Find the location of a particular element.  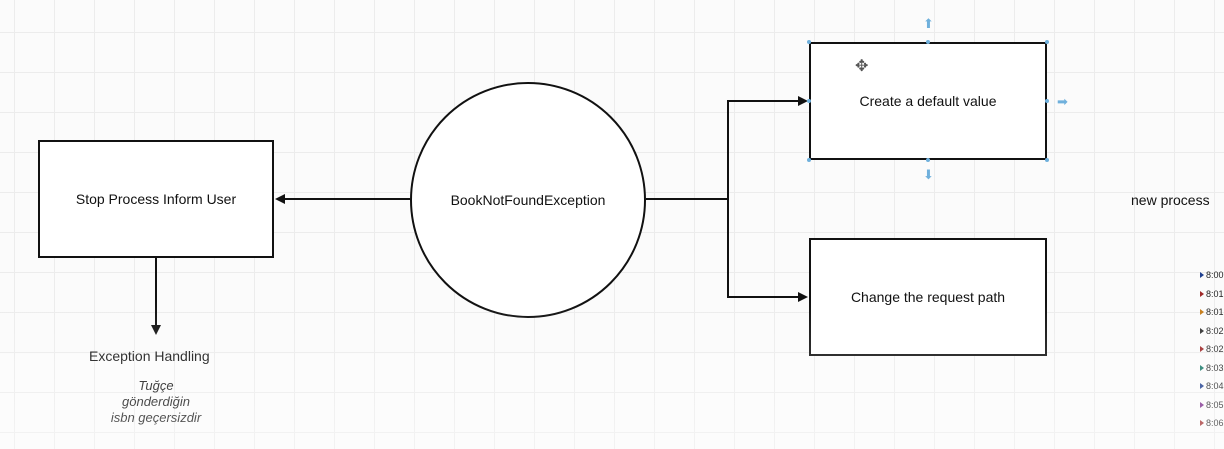

error-message-note: Tuğçe gönderdiğin isbn geçersizdir is located at coordinates (156, 402).